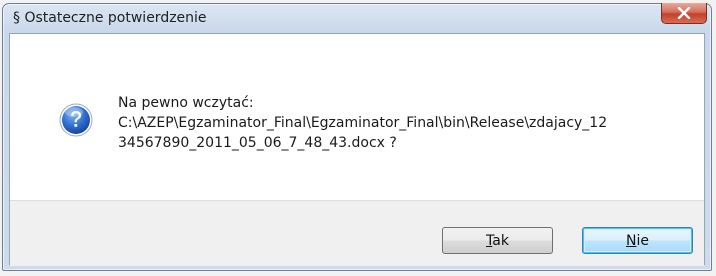  I want to click on yes-label-rest: ak, so click(500, 240).